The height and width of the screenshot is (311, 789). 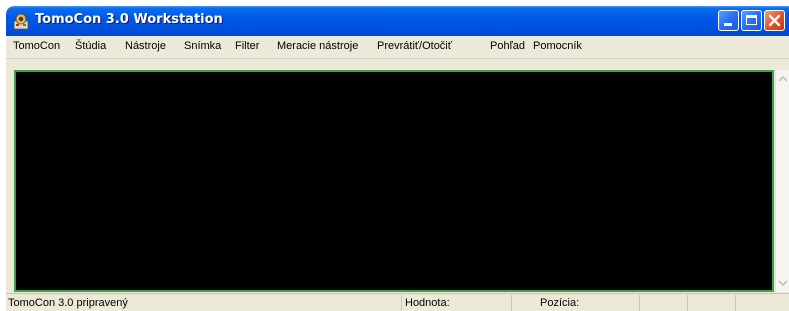 What do you see at coordinates (247, 46) in the screenshot?
I see `menu-filter: Filter` at bounding box center [247, 46].